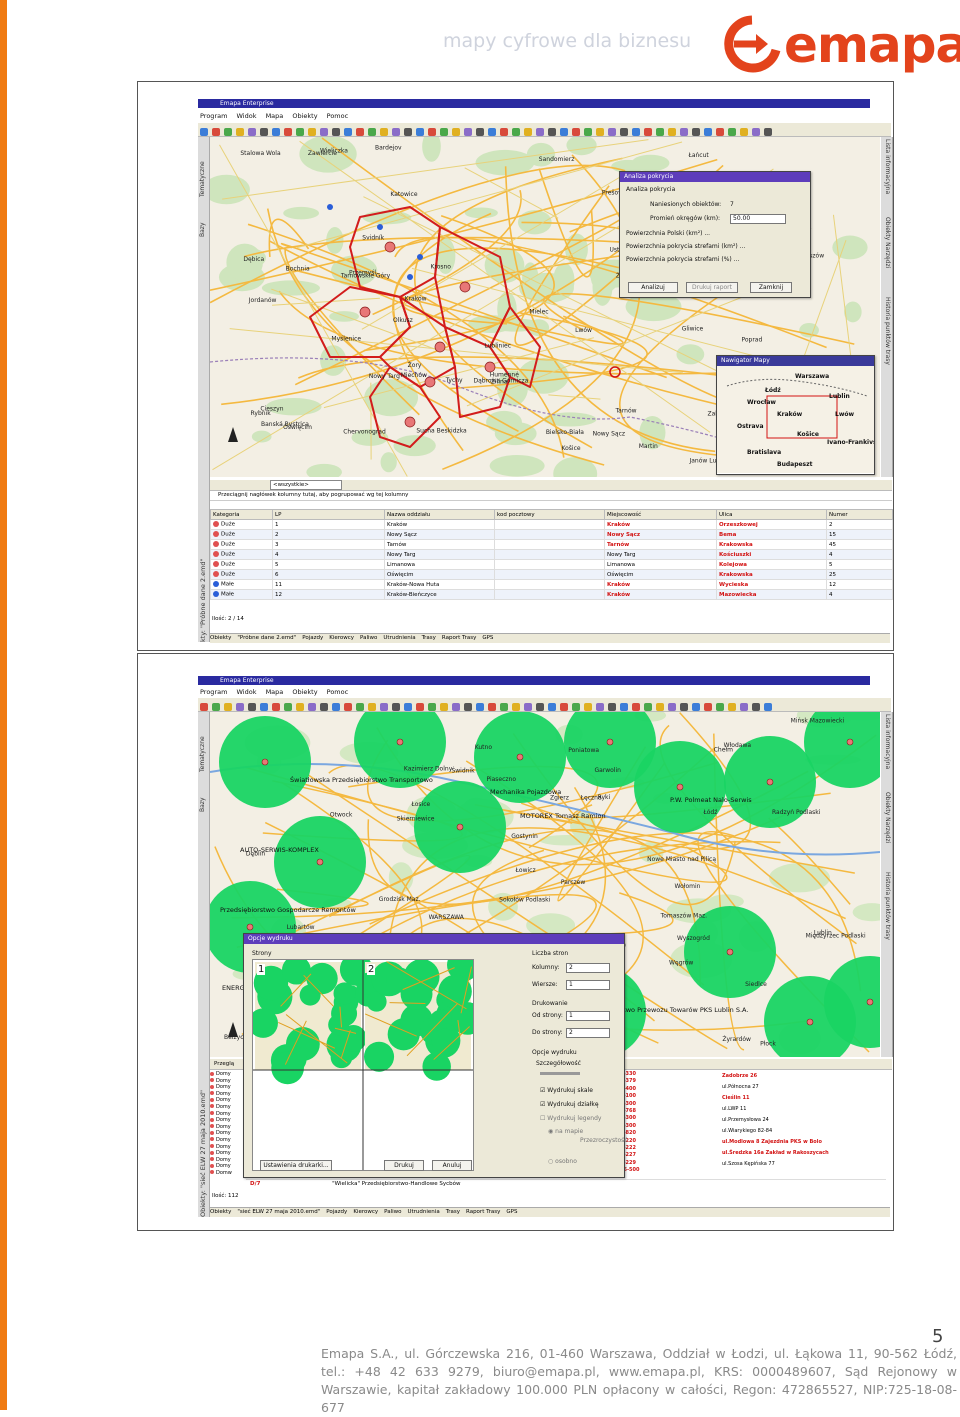 This screenshot has width=960, height=1417. I want to click on radio-on-map: ◉ na mapie, so click(565, 1131).